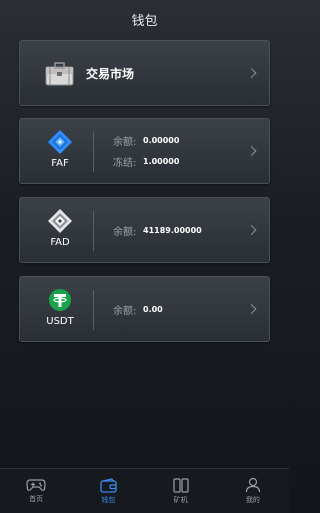 Image resolution: width=320 pixels, height=513 pixels. I want to click on coin-card-fad: FAD 余额: 41189.00000, so click(144, 230).